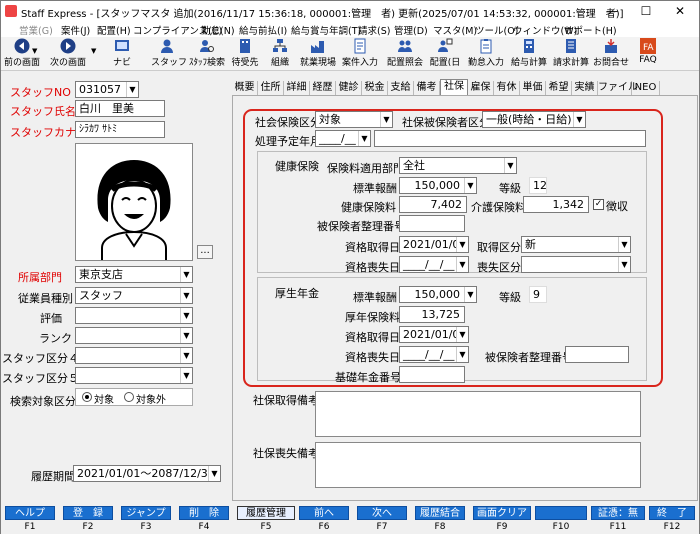 The height and width of the screenshot is (534, 700). Describe the element at coordinates (326, 30) in the screenshot. I see `menu-payroll: 給与賞与年調(T)` at that location.